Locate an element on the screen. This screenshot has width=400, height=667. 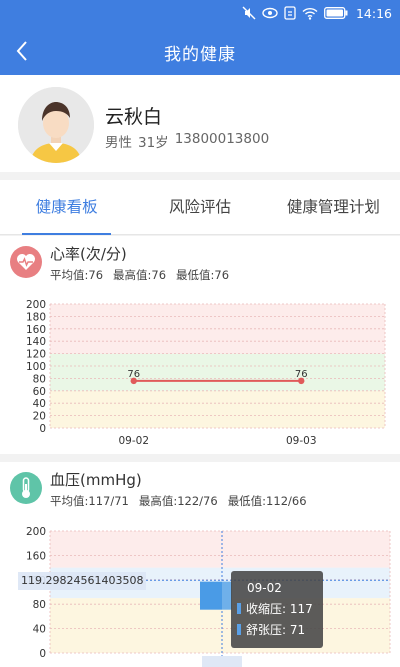
tooltip-diastolic: 舒张压: 71 is located at coordinates (276, 630).